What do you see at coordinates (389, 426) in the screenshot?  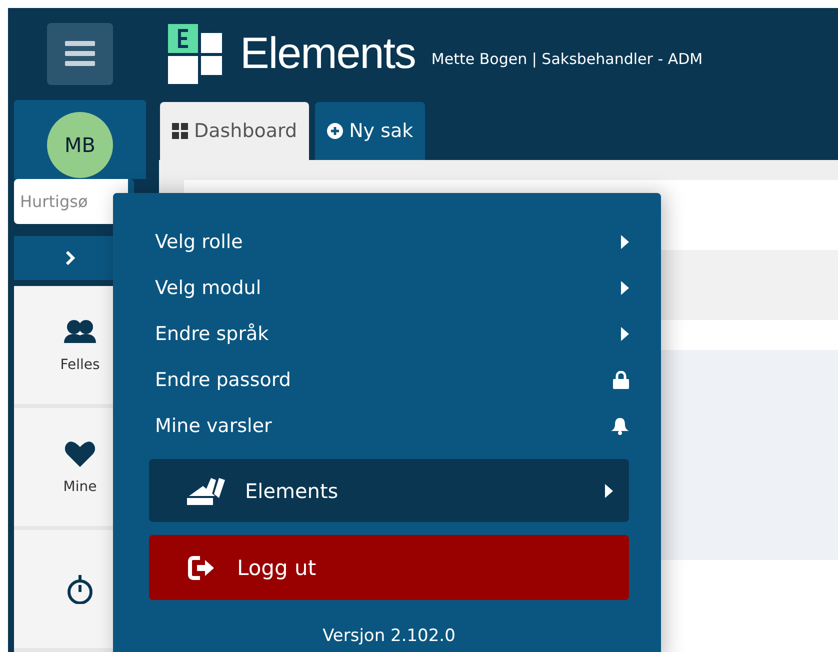 I see `menu-item: Mine varsler` at bounding box center [389, 426].